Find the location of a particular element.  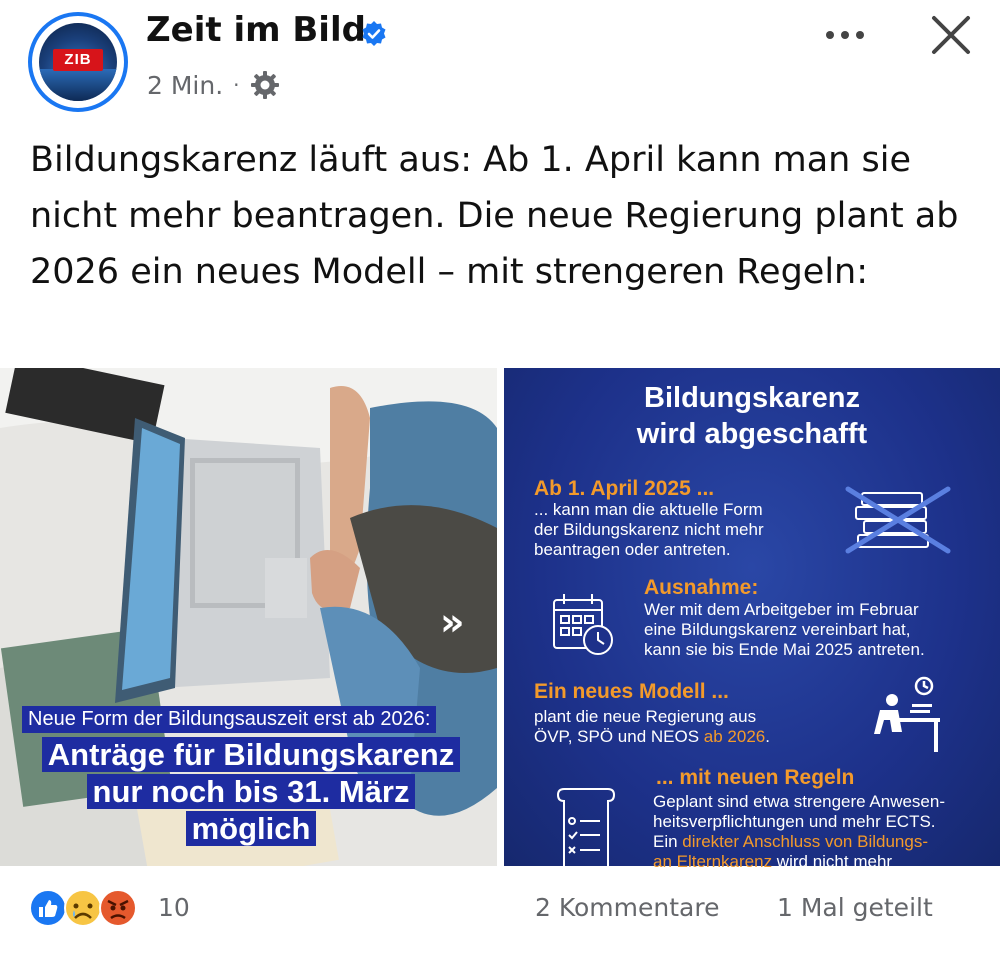

infographic-title-line: wird abgeschafft is located at coordinates (752, 434).